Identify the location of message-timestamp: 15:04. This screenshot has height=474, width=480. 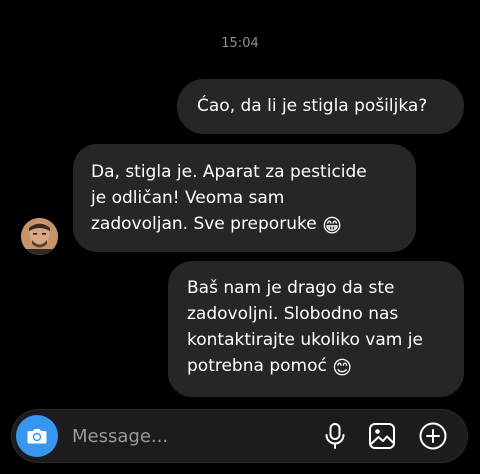
(240, 43).